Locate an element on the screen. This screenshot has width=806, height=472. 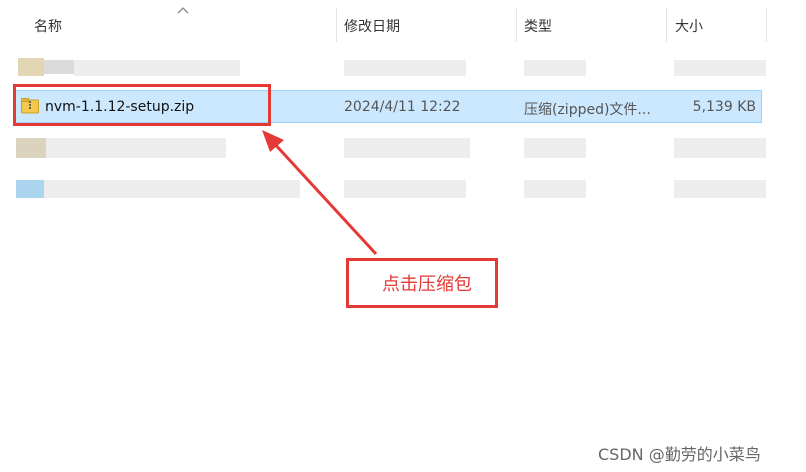
column-size: 大小 is located at coordinates (689, 26).